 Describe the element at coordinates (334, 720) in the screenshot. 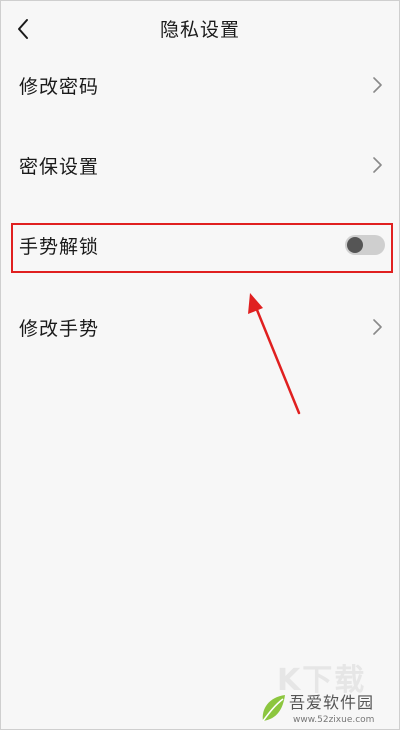

I see `watermark-url: www.52zixue.com` at that location.